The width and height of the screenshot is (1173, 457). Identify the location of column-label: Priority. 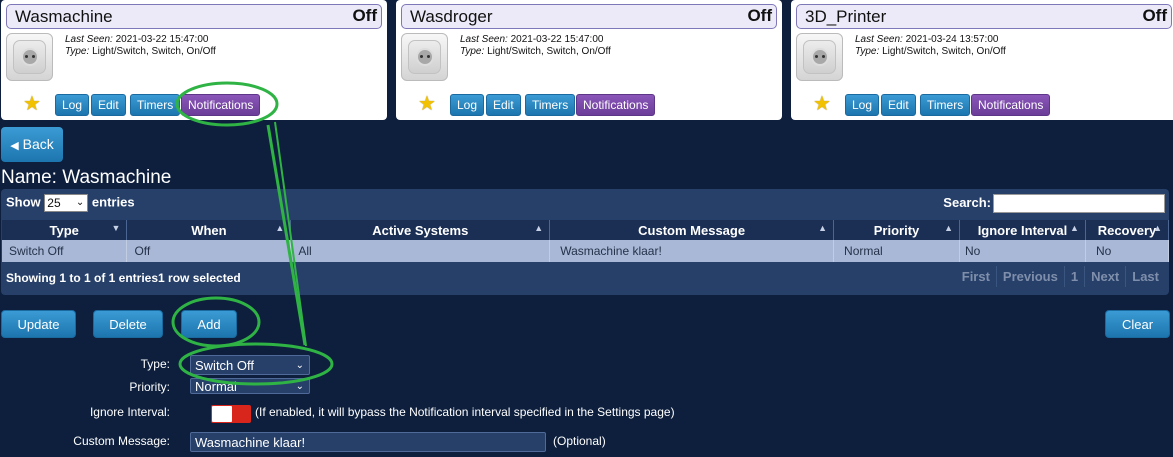
(896, 230).